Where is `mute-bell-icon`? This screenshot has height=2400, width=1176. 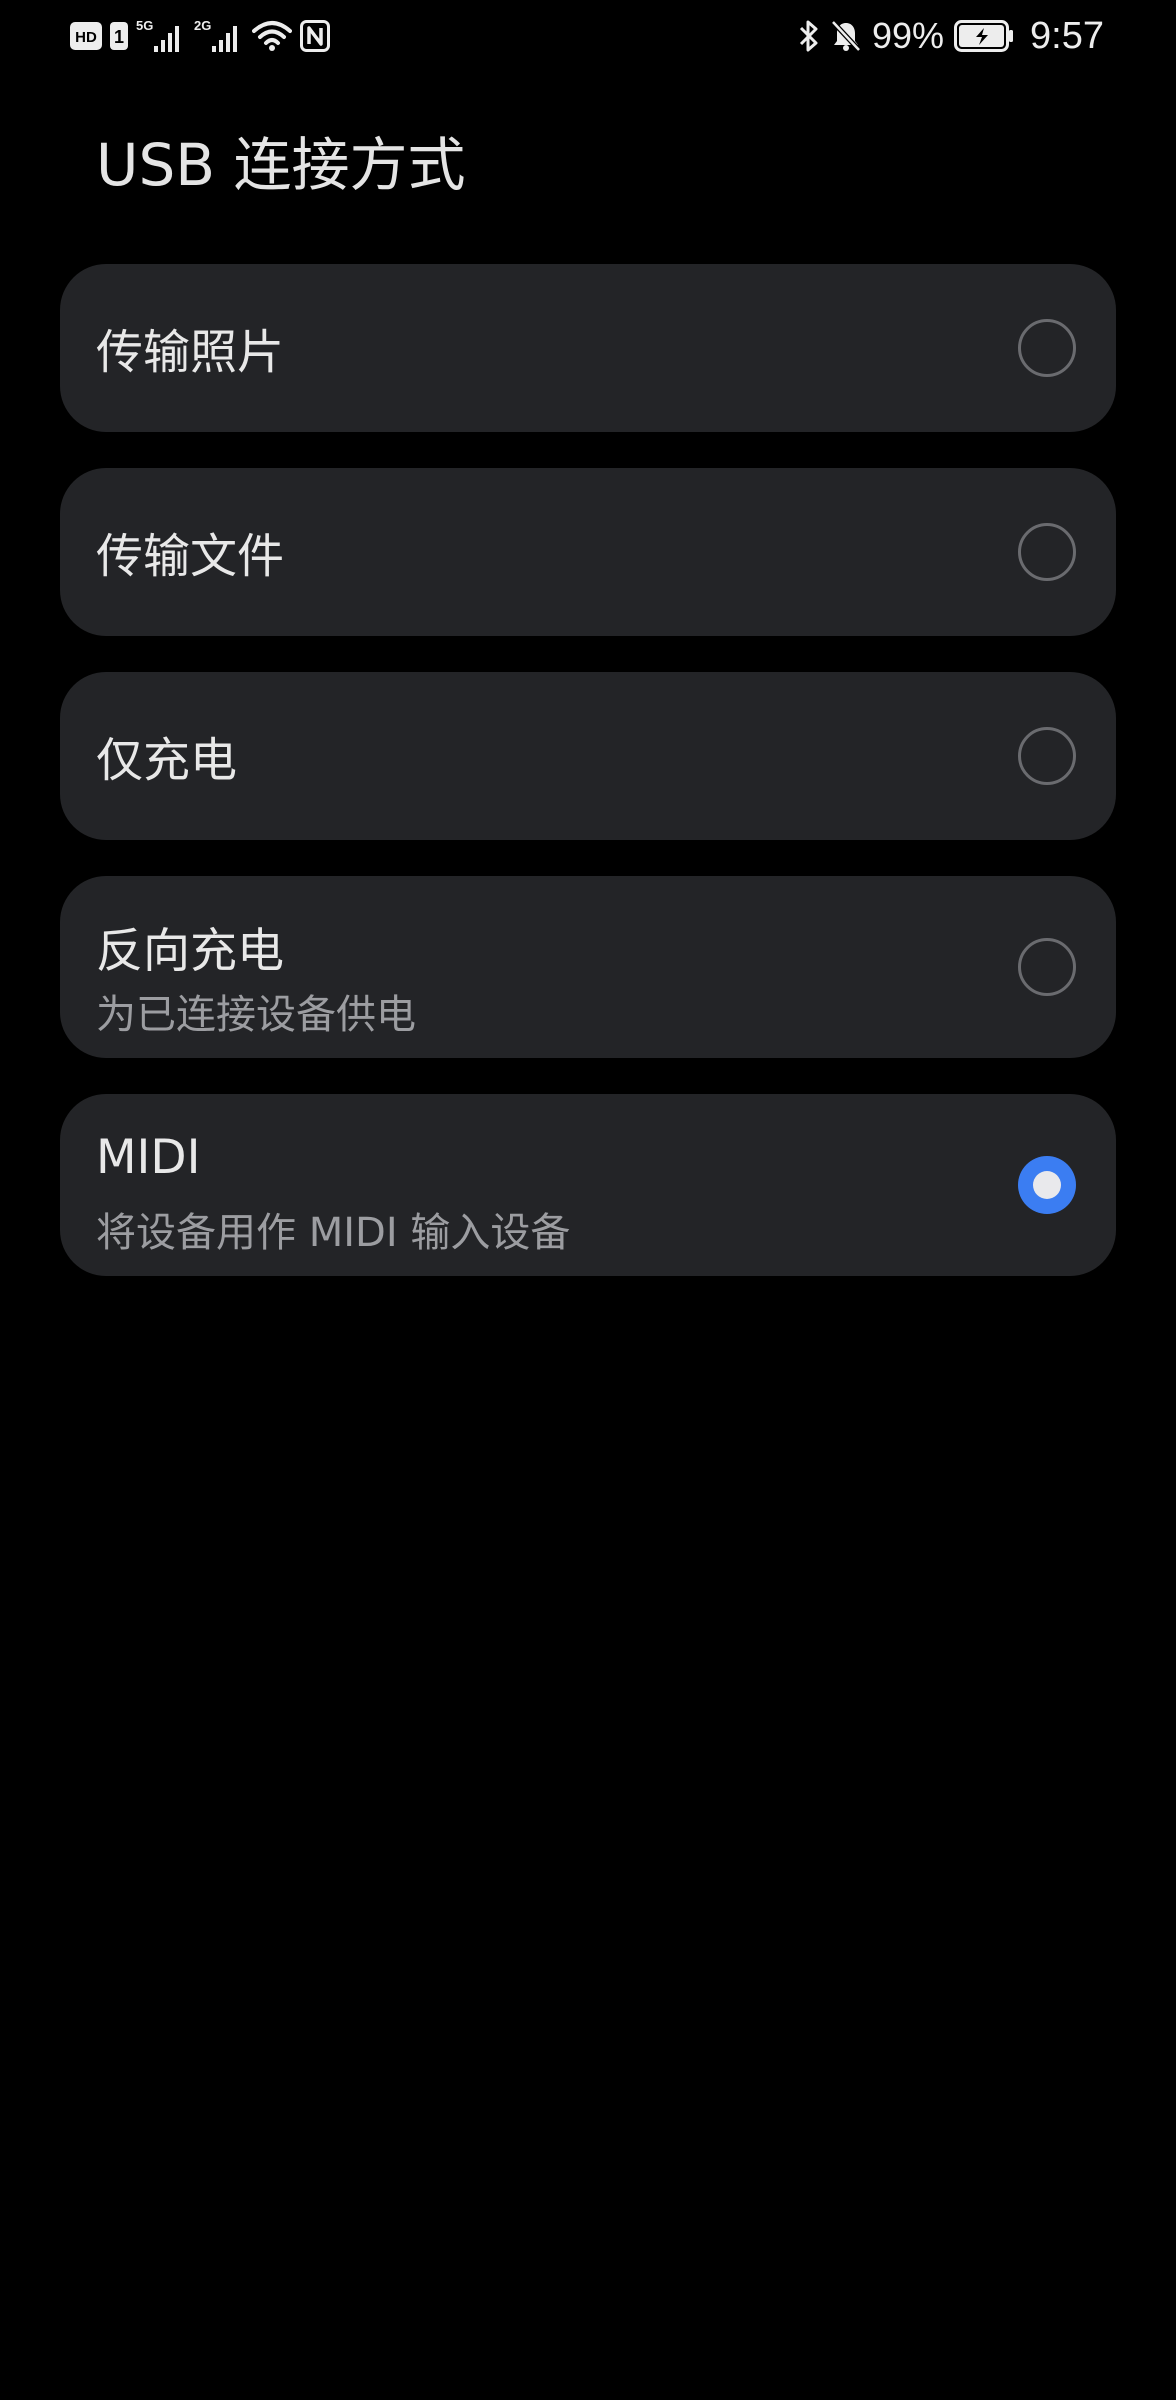
mute-bell-icon is located at coordinates (846, 36).